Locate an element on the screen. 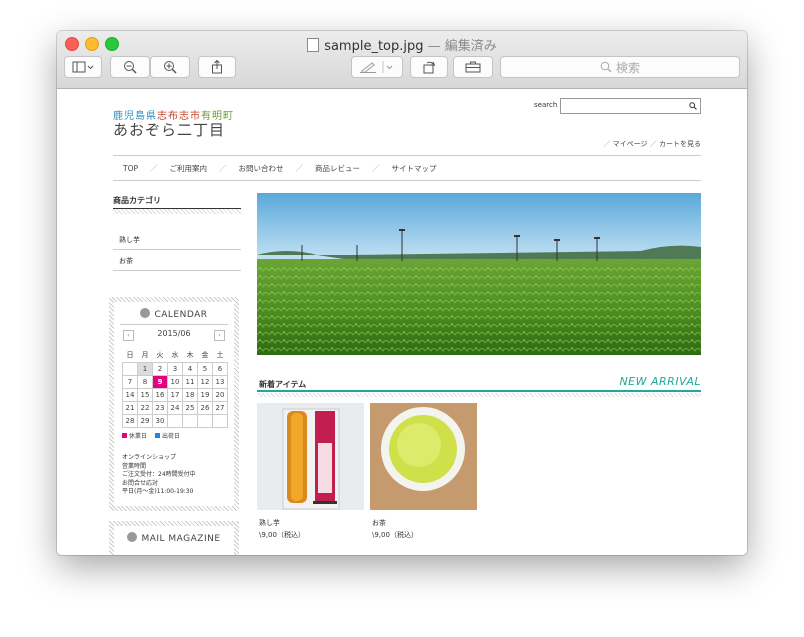 The image size is (804, 637). tea-field-image is located at coordinates (479, 274).